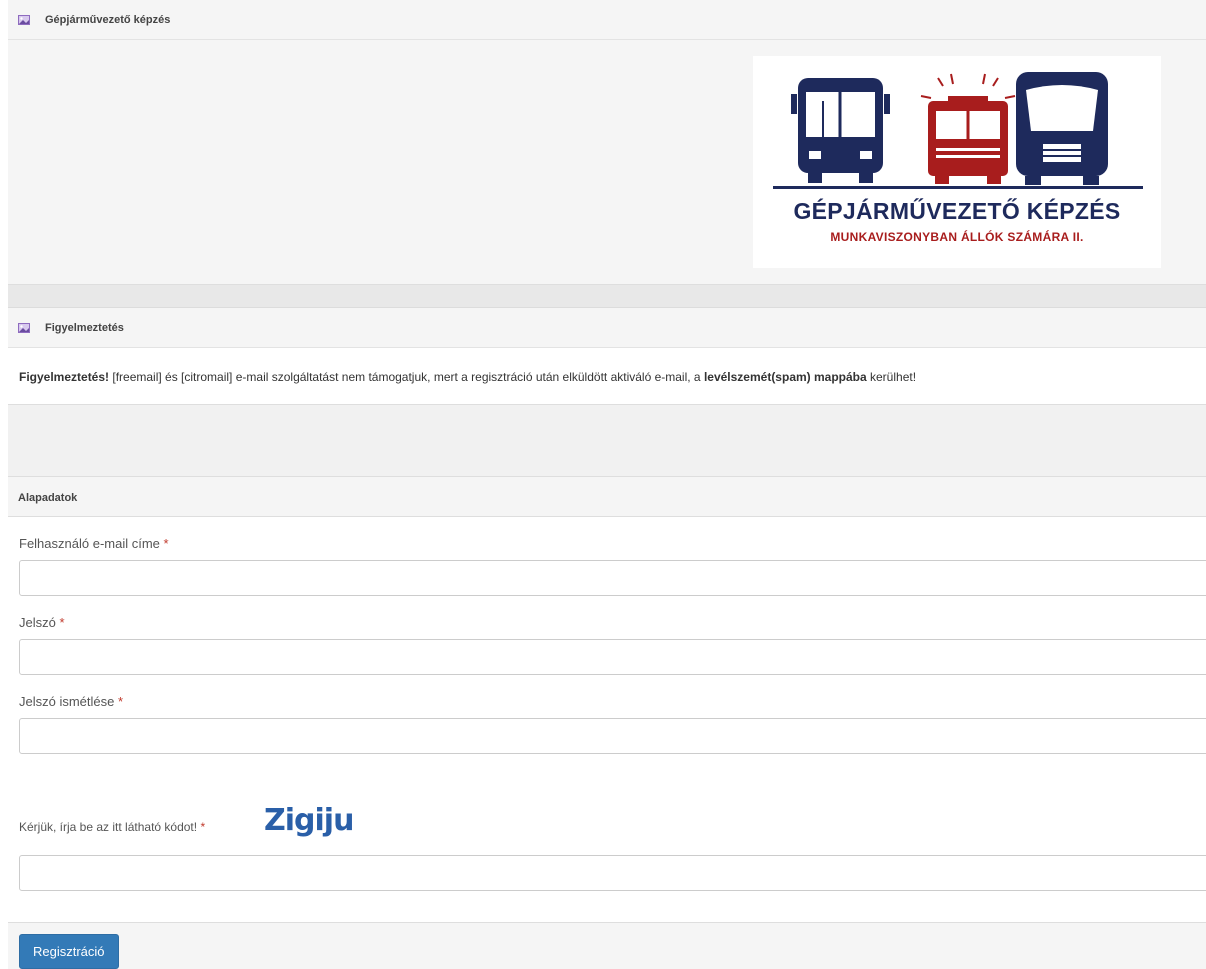  I want to click on password-repeat-input, so click(612, 736).